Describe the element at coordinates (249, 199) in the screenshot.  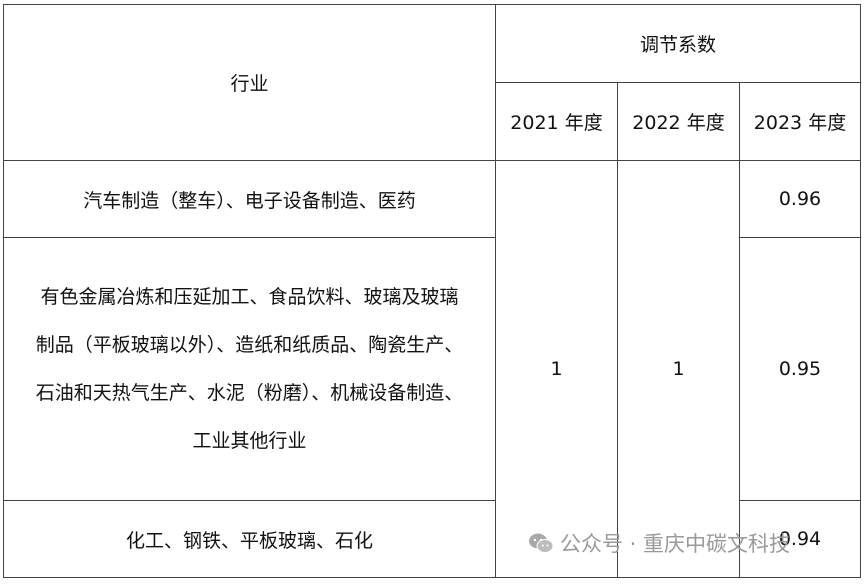
I see `industry-cell: 汽车制造（整车）、电子设备制造、医药` at that location.